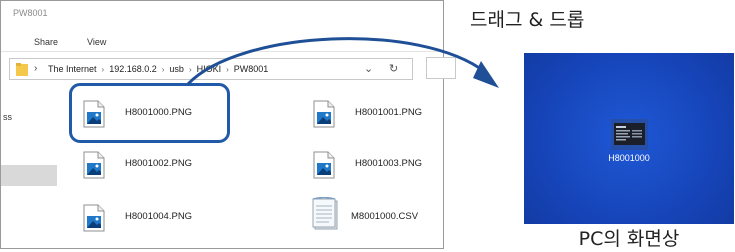 This screenshot has height=252, width=735. Describe the element at coordinates (389, 112) in the screenshot. I see `file-name: H8001001.PNG` at that location.